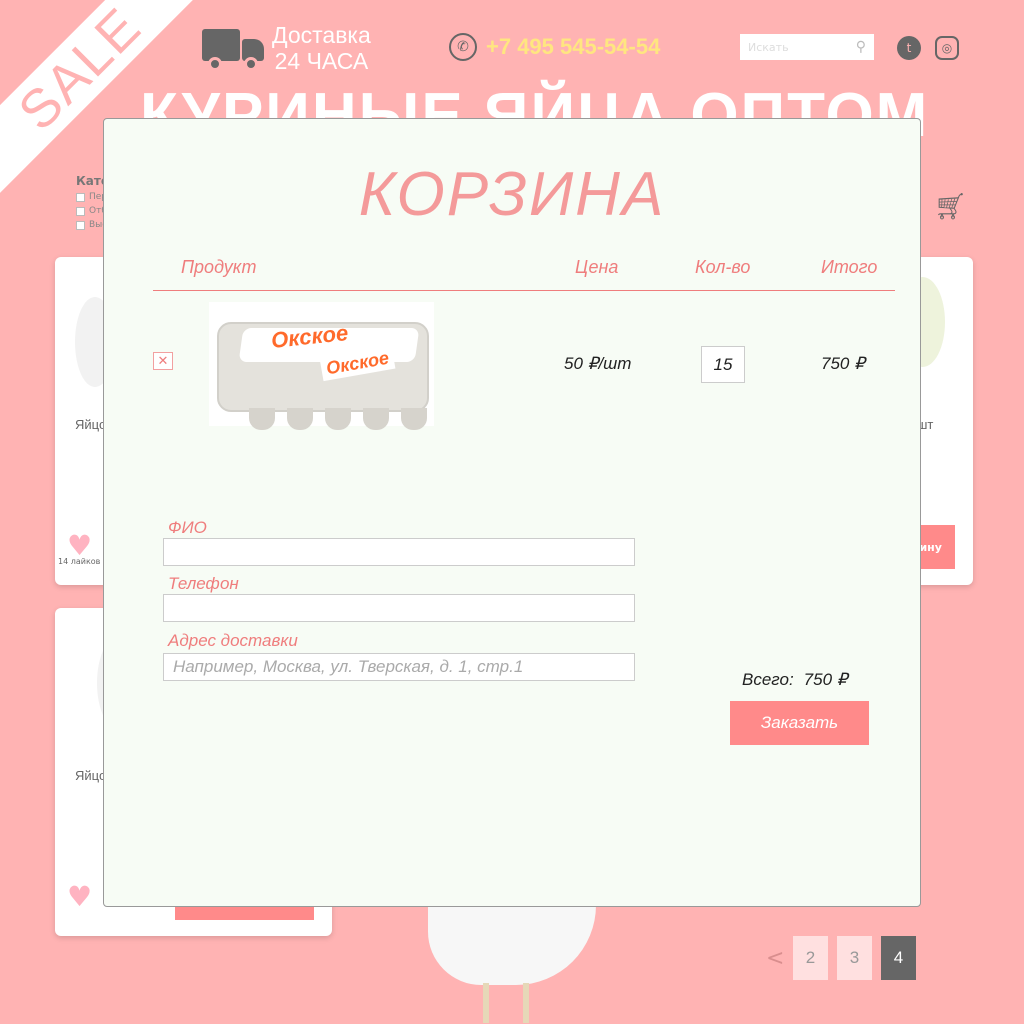 This screenshot has height=1024, width=1024. What do you see at coordinates (799, 723) in the screenshot?
I see `order-button: Заказать` at bounding box center [799, 723].